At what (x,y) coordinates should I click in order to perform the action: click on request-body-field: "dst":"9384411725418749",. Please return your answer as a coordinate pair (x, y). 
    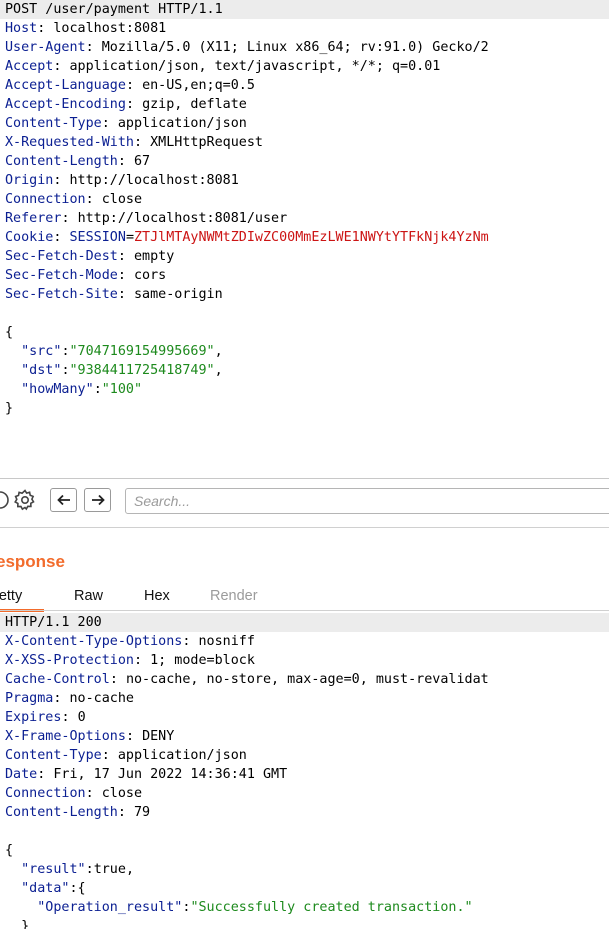
    Looking at the image, I should click on (122, 370).